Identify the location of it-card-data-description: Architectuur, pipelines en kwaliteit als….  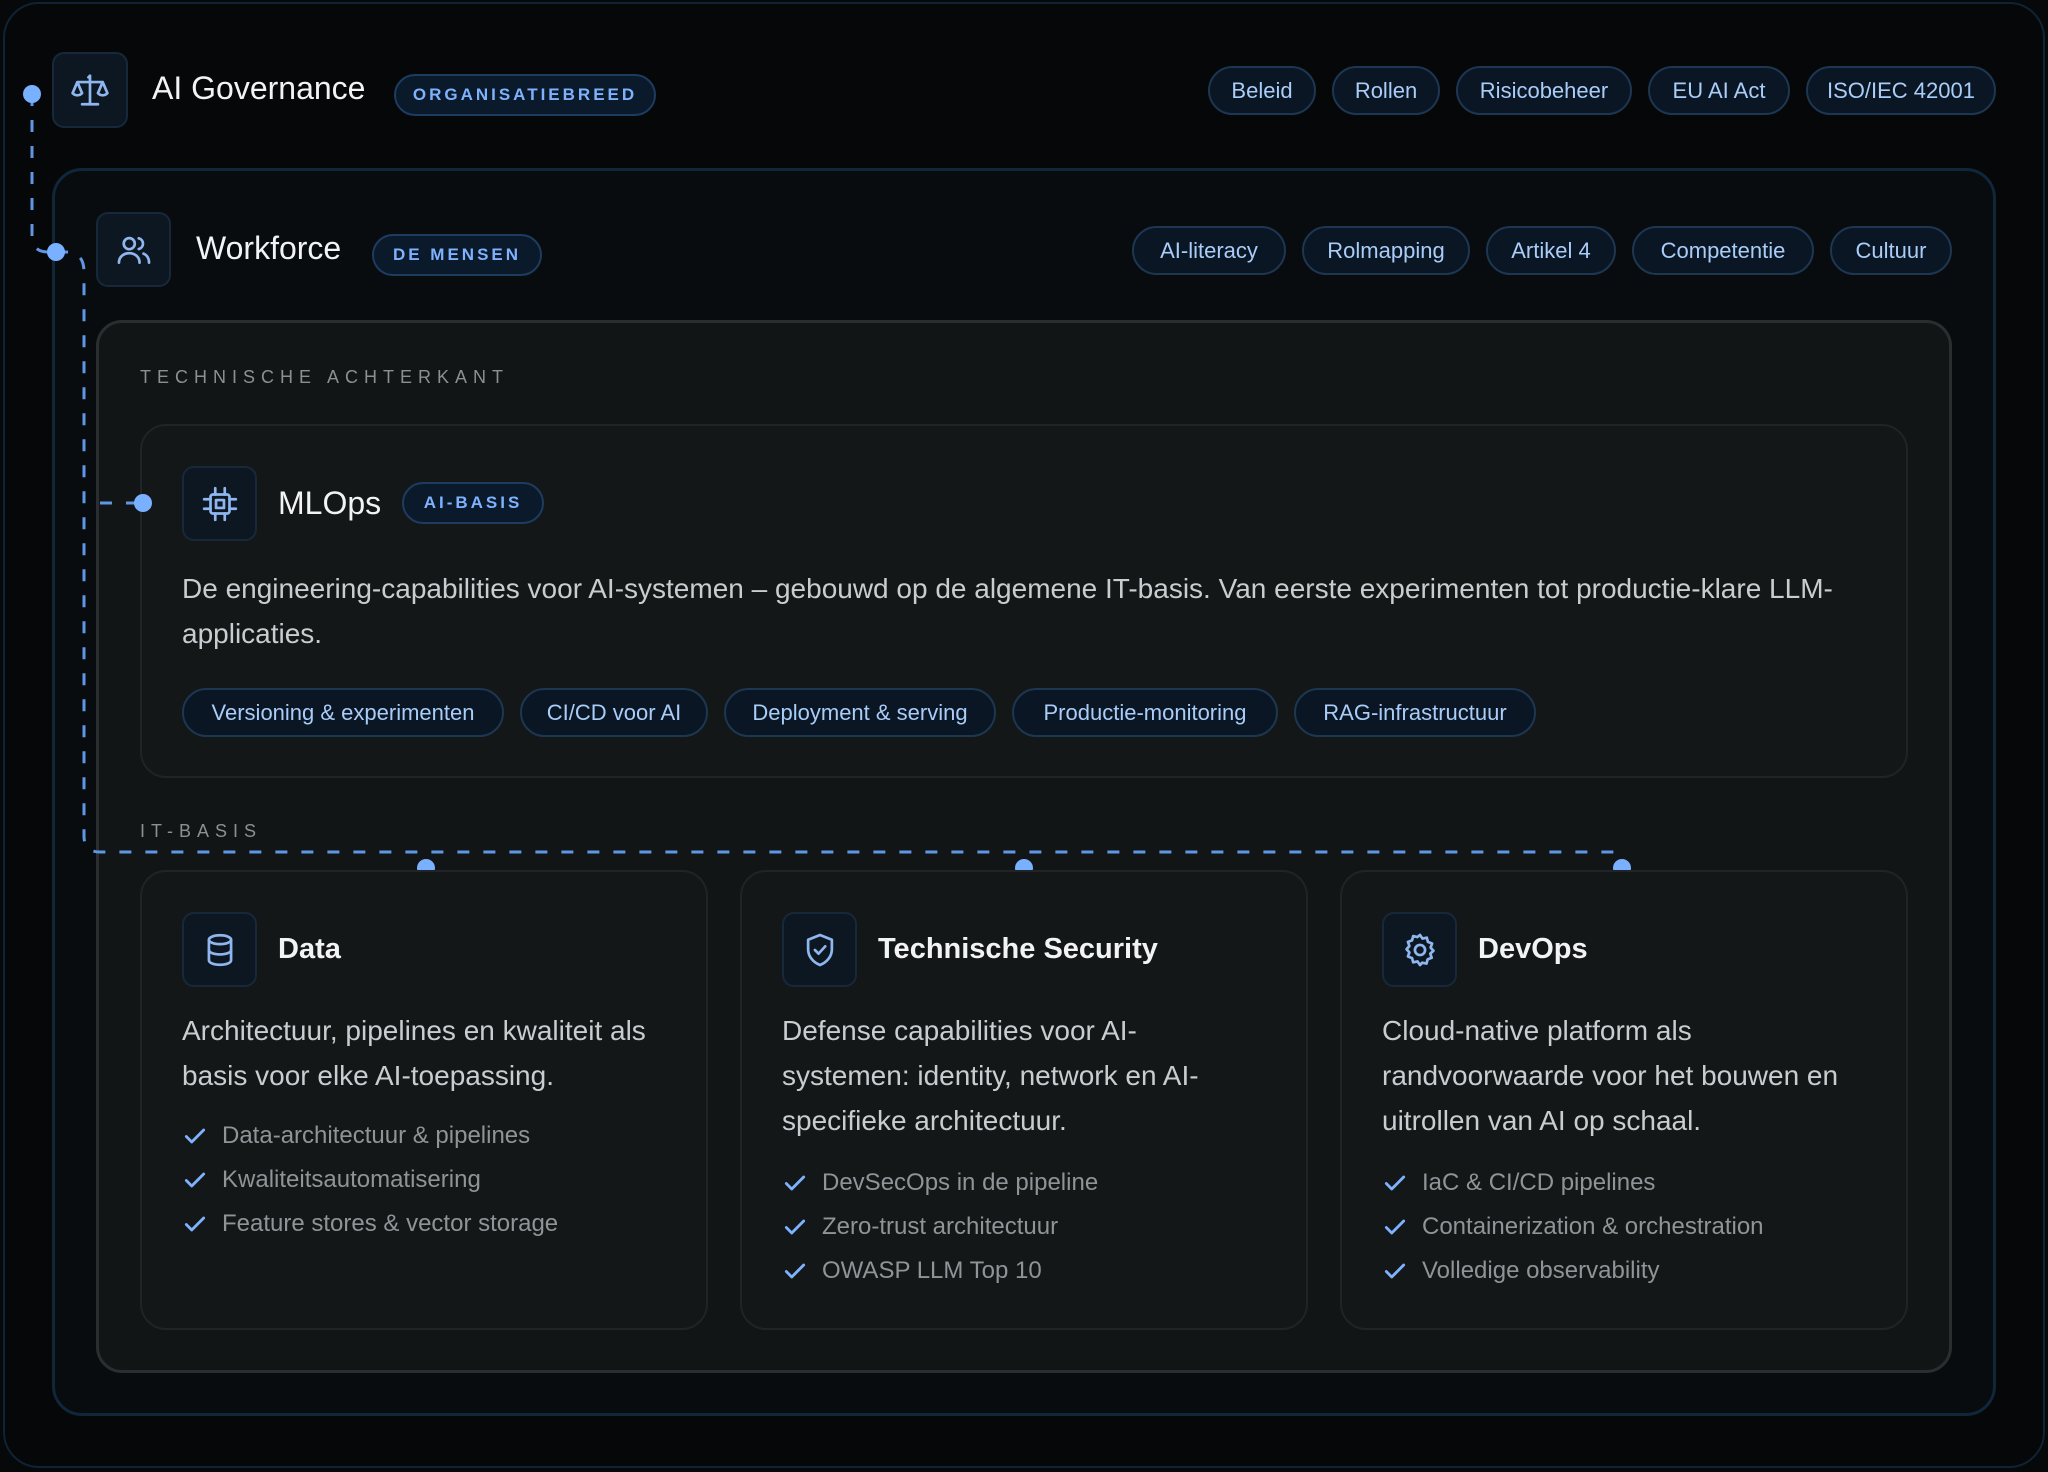
(414, 1053).